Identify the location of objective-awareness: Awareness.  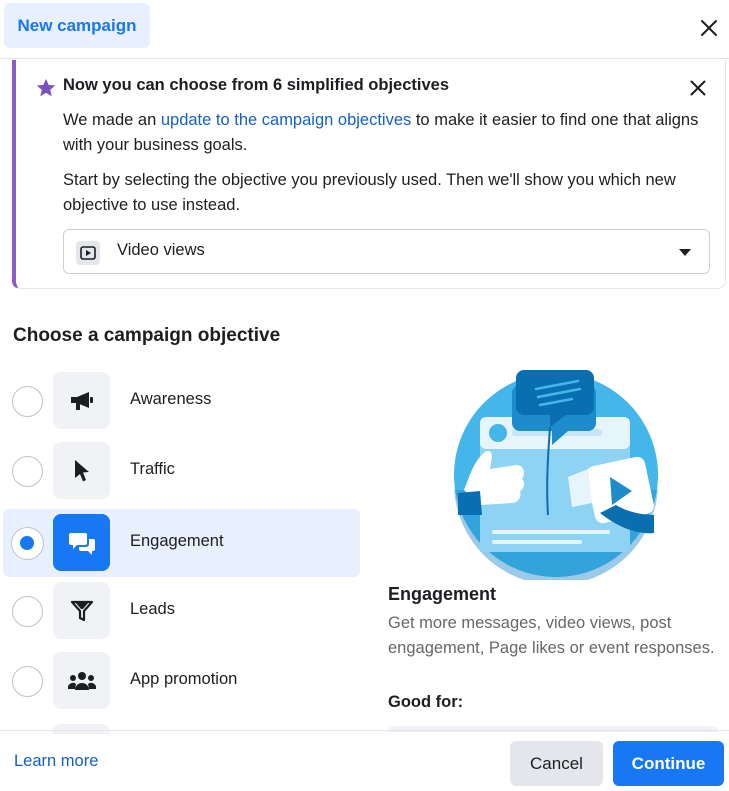
(181, 401).